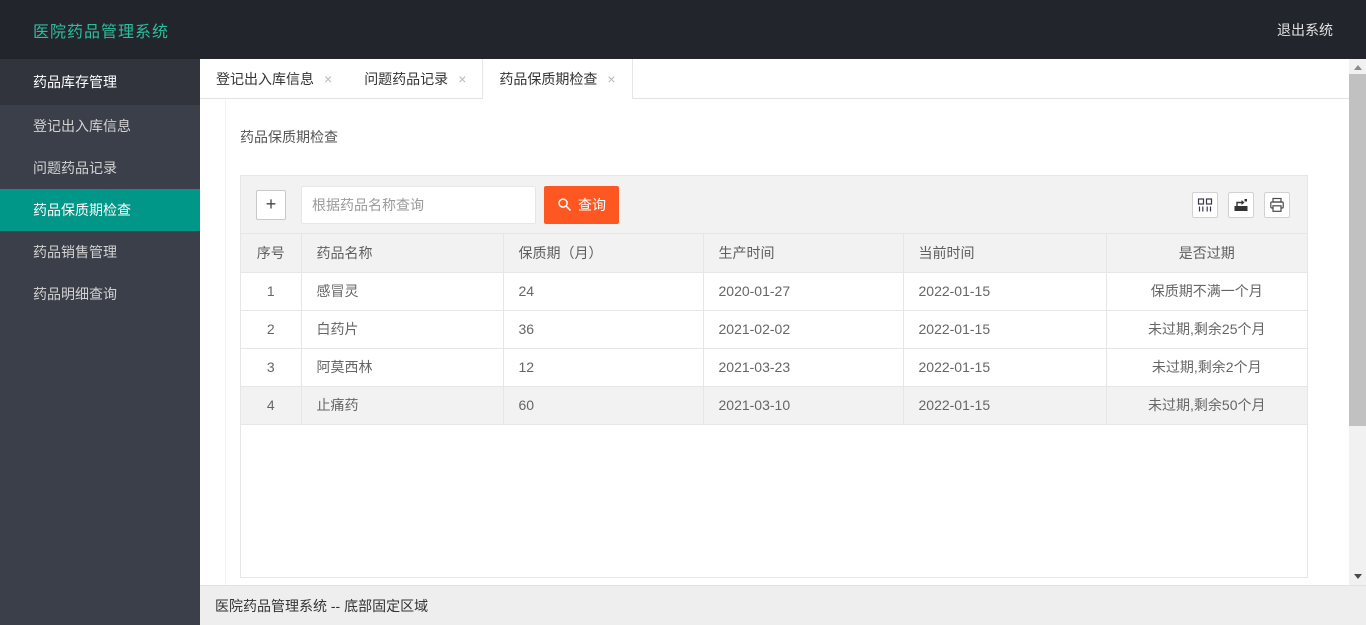 The width and height of the screenshot is (1366, 625). Describe the element at coordinates (289, 137) in the screenshot. I see `page-title: 药品保质期检查` at that location.